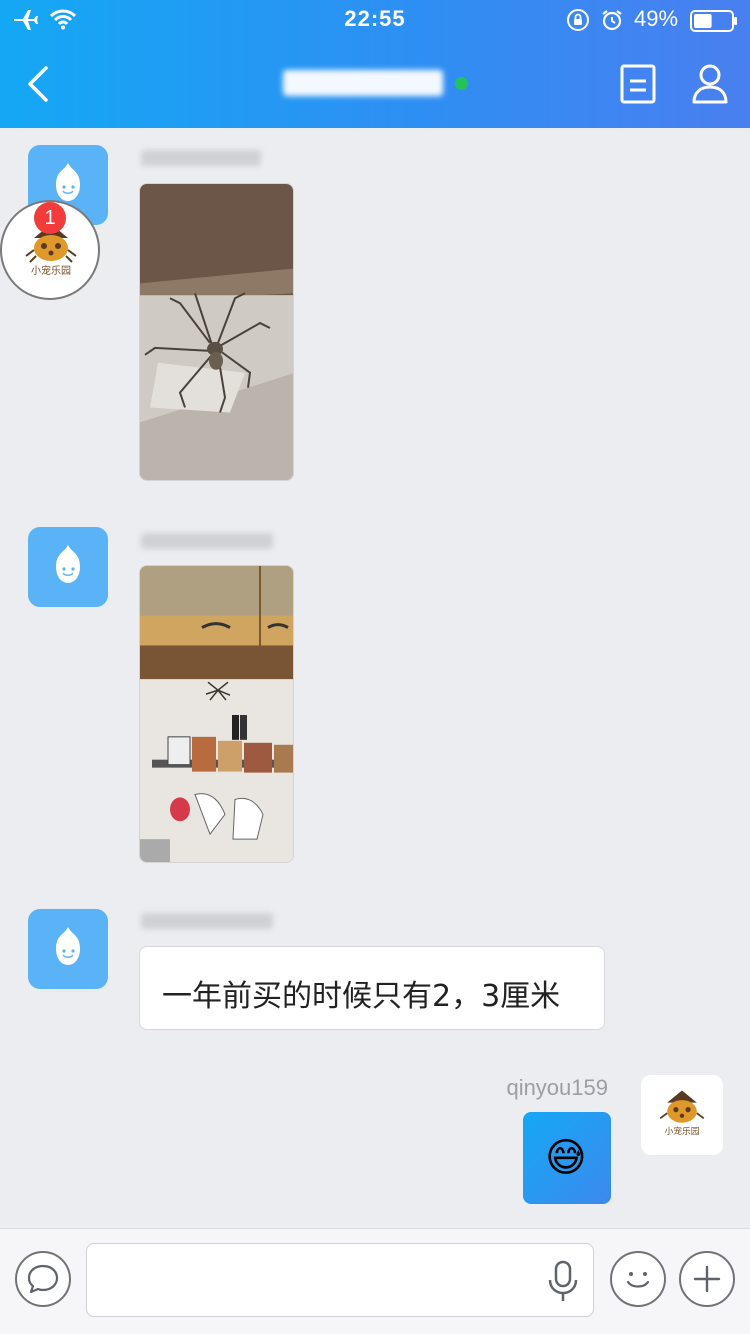  I want to click on rotation-lock-icon, so click(578, 20).